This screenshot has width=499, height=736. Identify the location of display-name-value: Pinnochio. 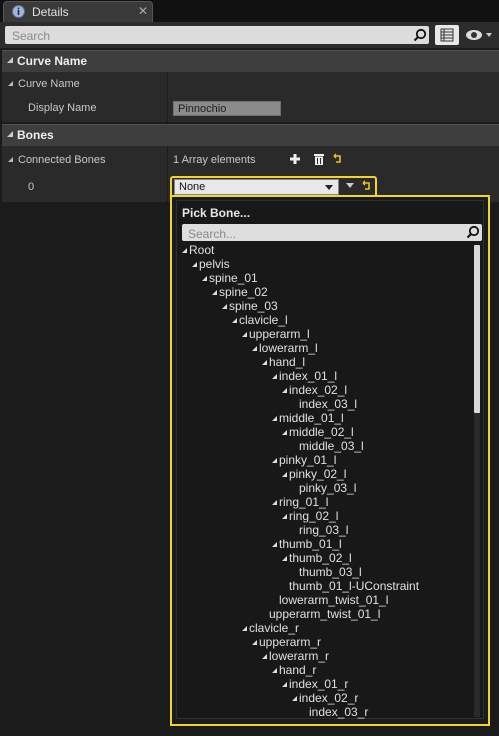
(202, 109).